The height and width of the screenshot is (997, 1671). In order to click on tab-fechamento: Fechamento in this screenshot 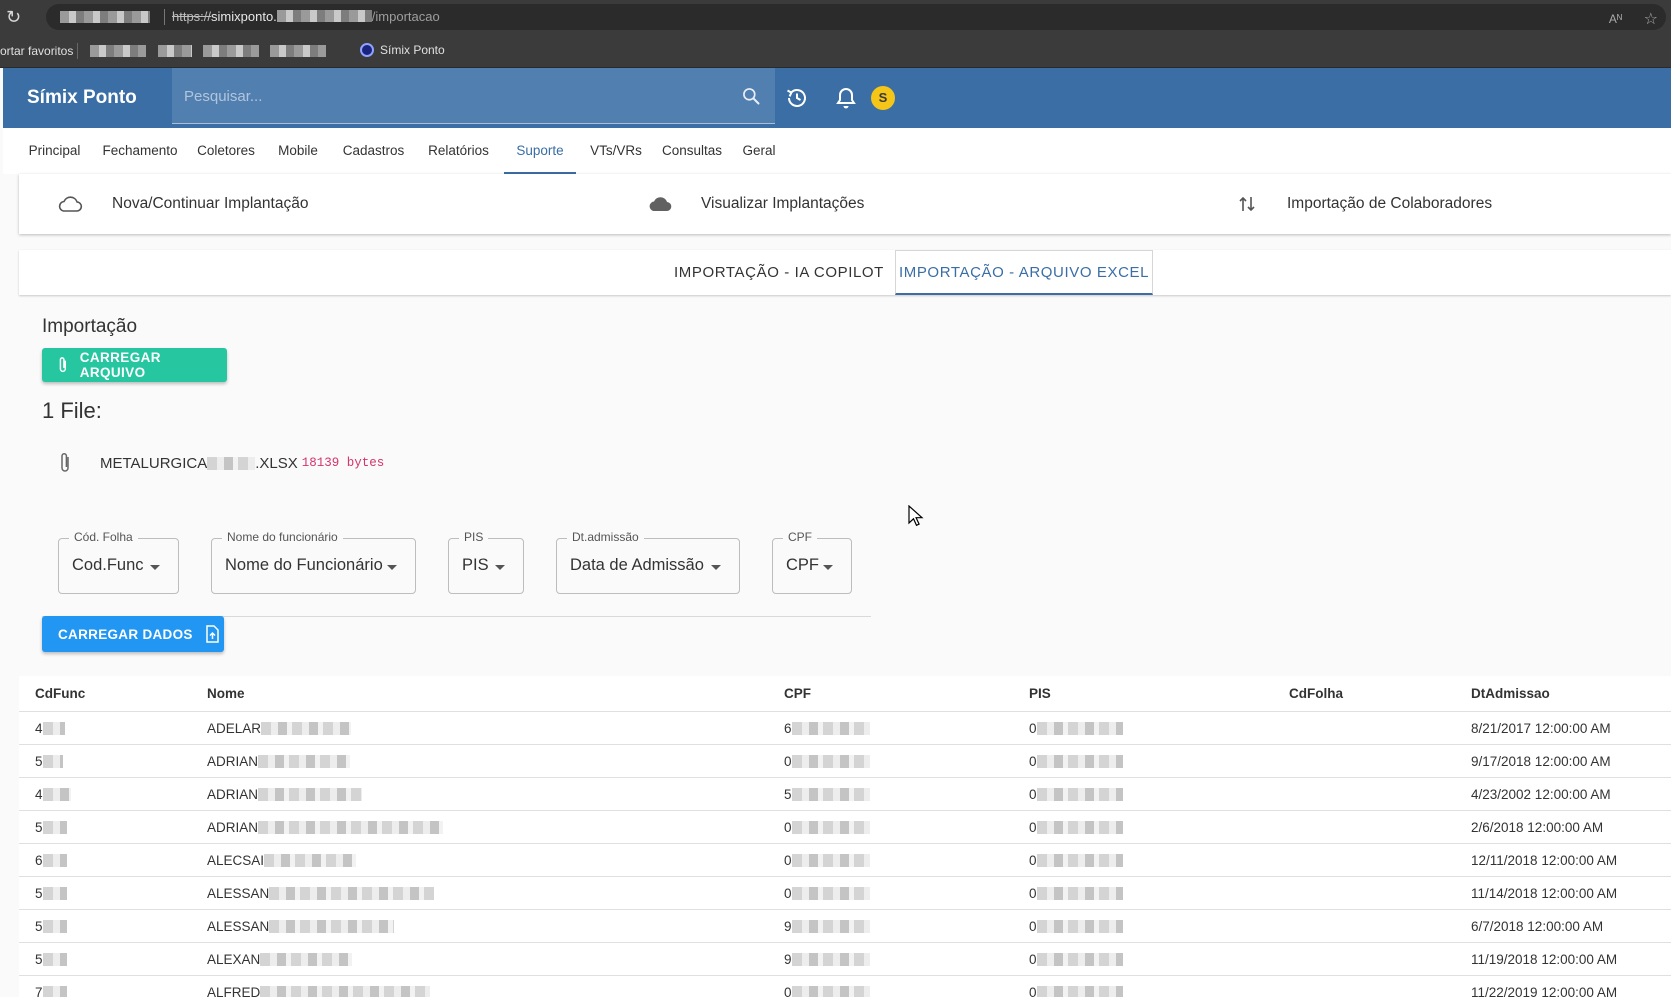, I will do `click(140, 151)`.